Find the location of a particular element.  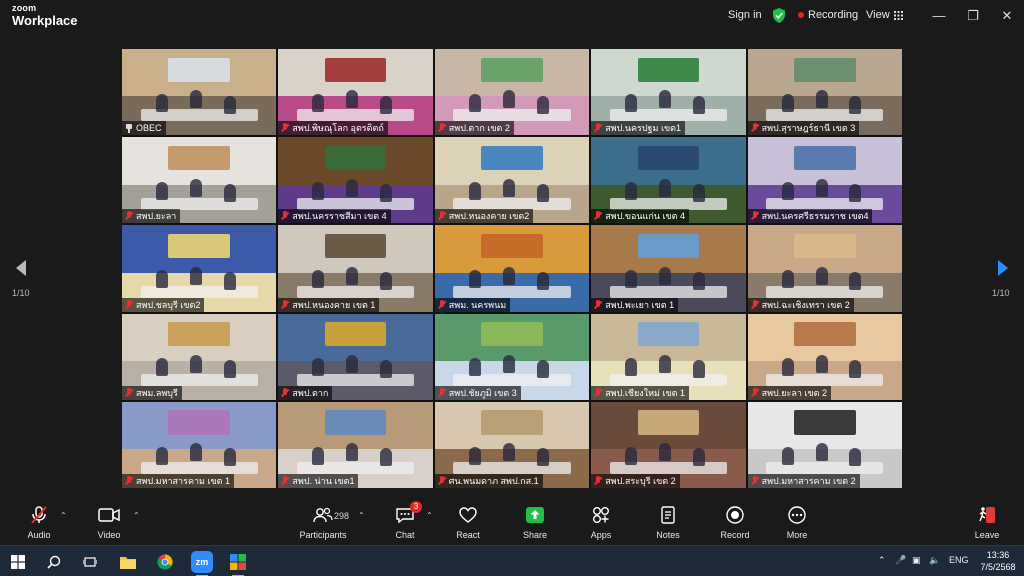

participant-name: สพป.หนองคาย เขต2 is located at coordinates (489, 216).